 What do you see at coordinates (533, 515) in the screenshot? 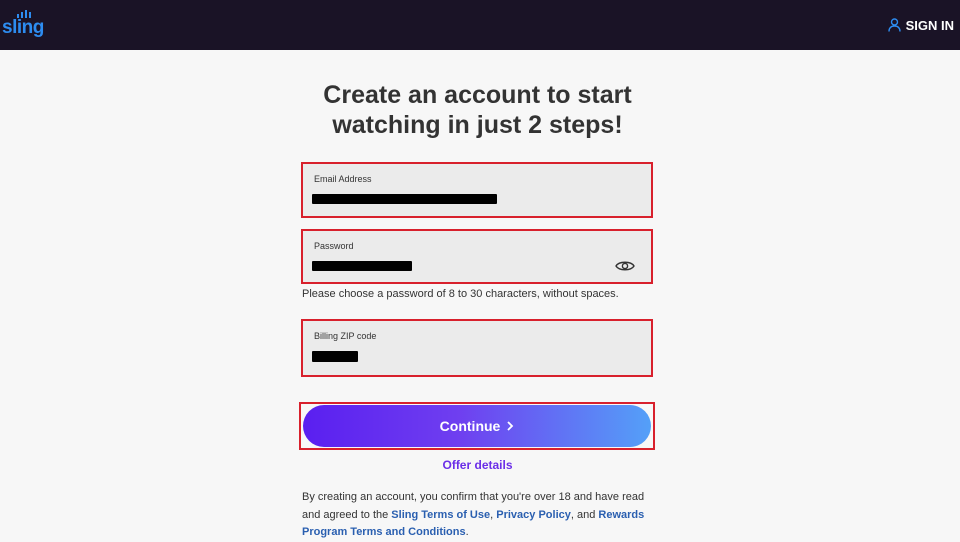
I see `privacy-policy-link: Privacy Policy` at bounding box center [533, 515].